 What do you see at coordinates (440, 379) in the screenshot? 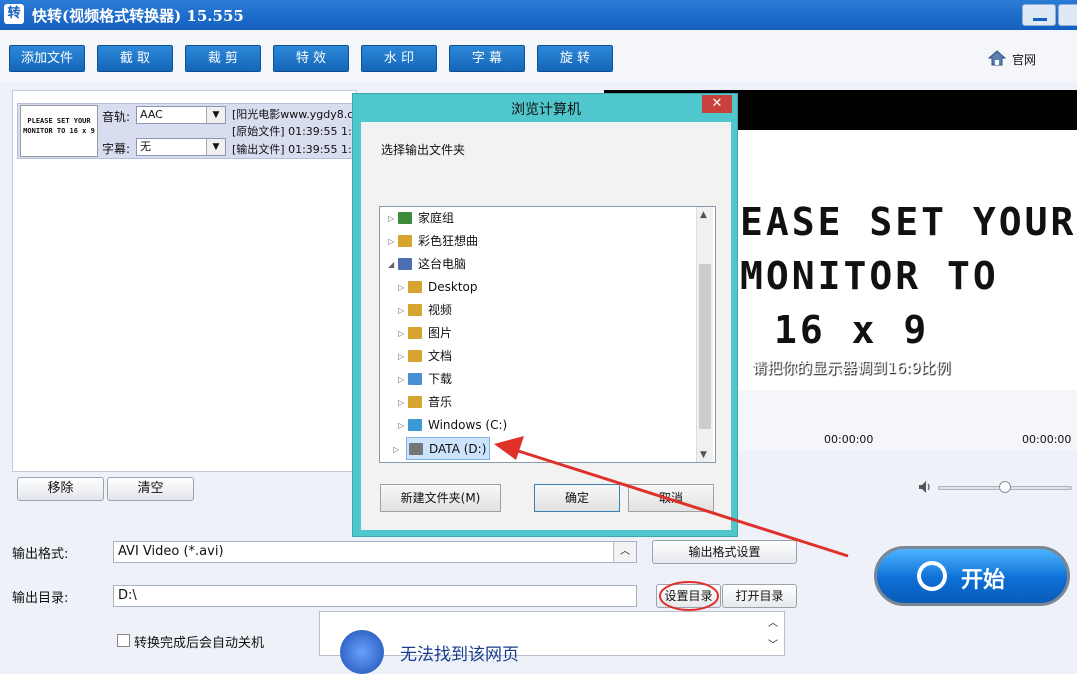
I see `tree-node-label: 下载` at bounding box center [440, 379].